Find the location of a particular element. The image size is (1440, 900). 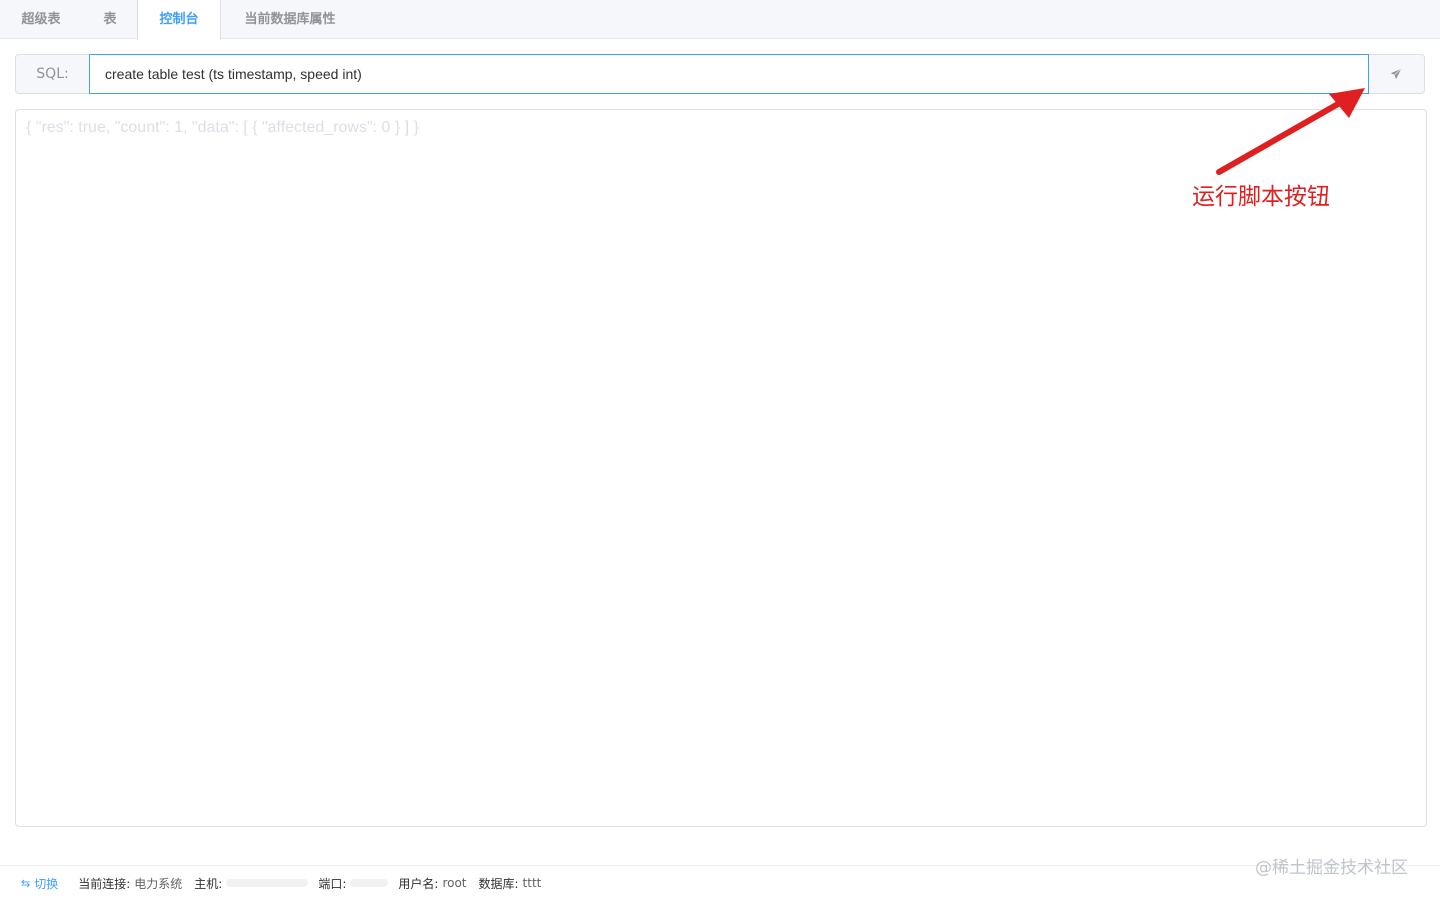

host-value-redacted is located at coordinates (267, 883).